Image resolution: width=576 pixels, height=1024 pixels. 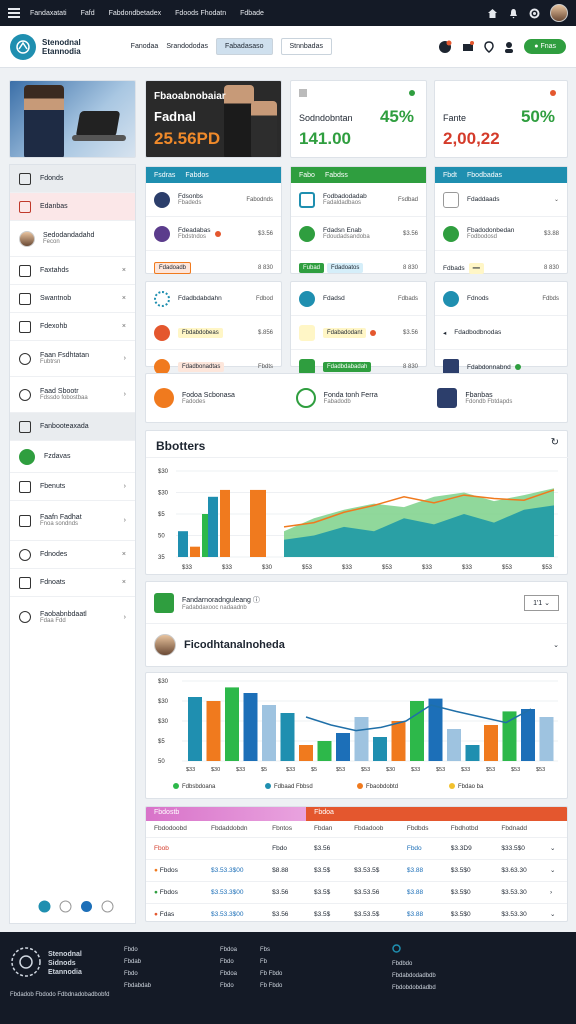 I want to click on tile-row: Fdeadabas Fbdstndos $3.56, so click(x=213, y=234).